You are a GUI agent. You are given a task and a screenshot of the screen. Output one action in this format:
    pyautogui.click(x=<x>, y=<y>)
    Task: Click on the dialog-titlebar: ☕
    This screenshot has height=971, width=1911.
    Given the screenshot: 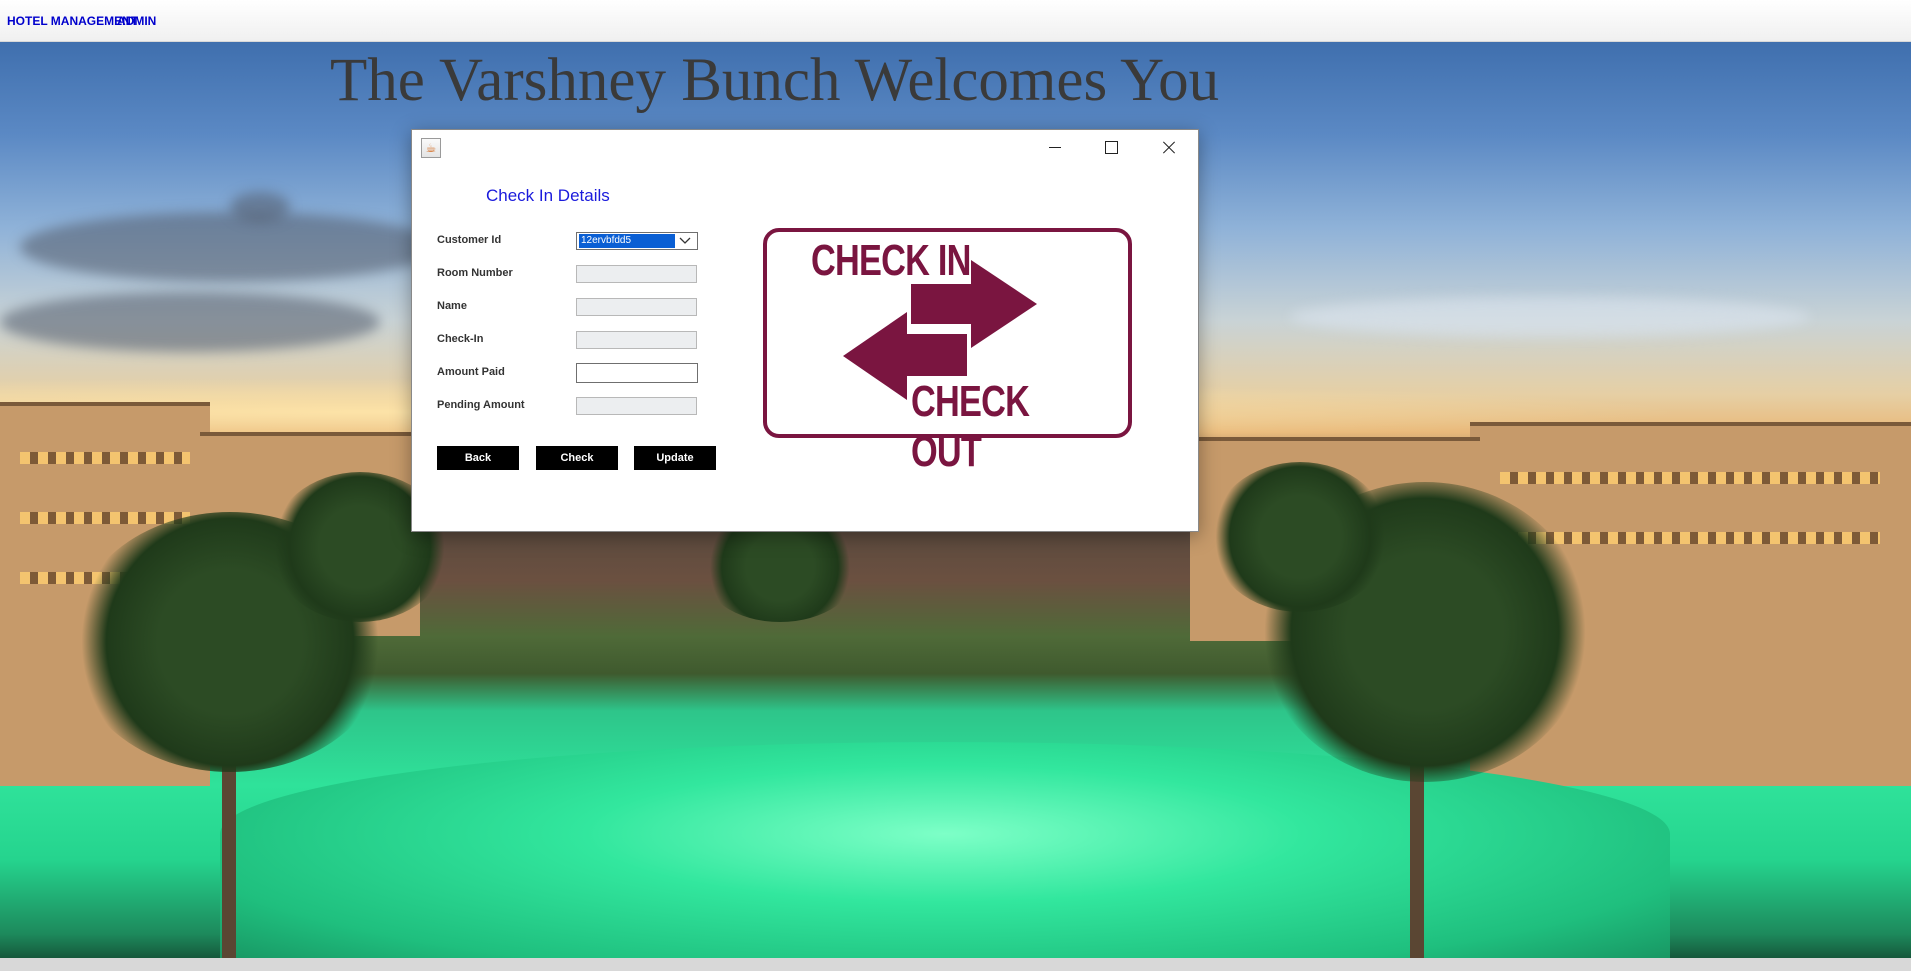 What is the action you would take?
    pyautogui.click(x=805, y=147)
    